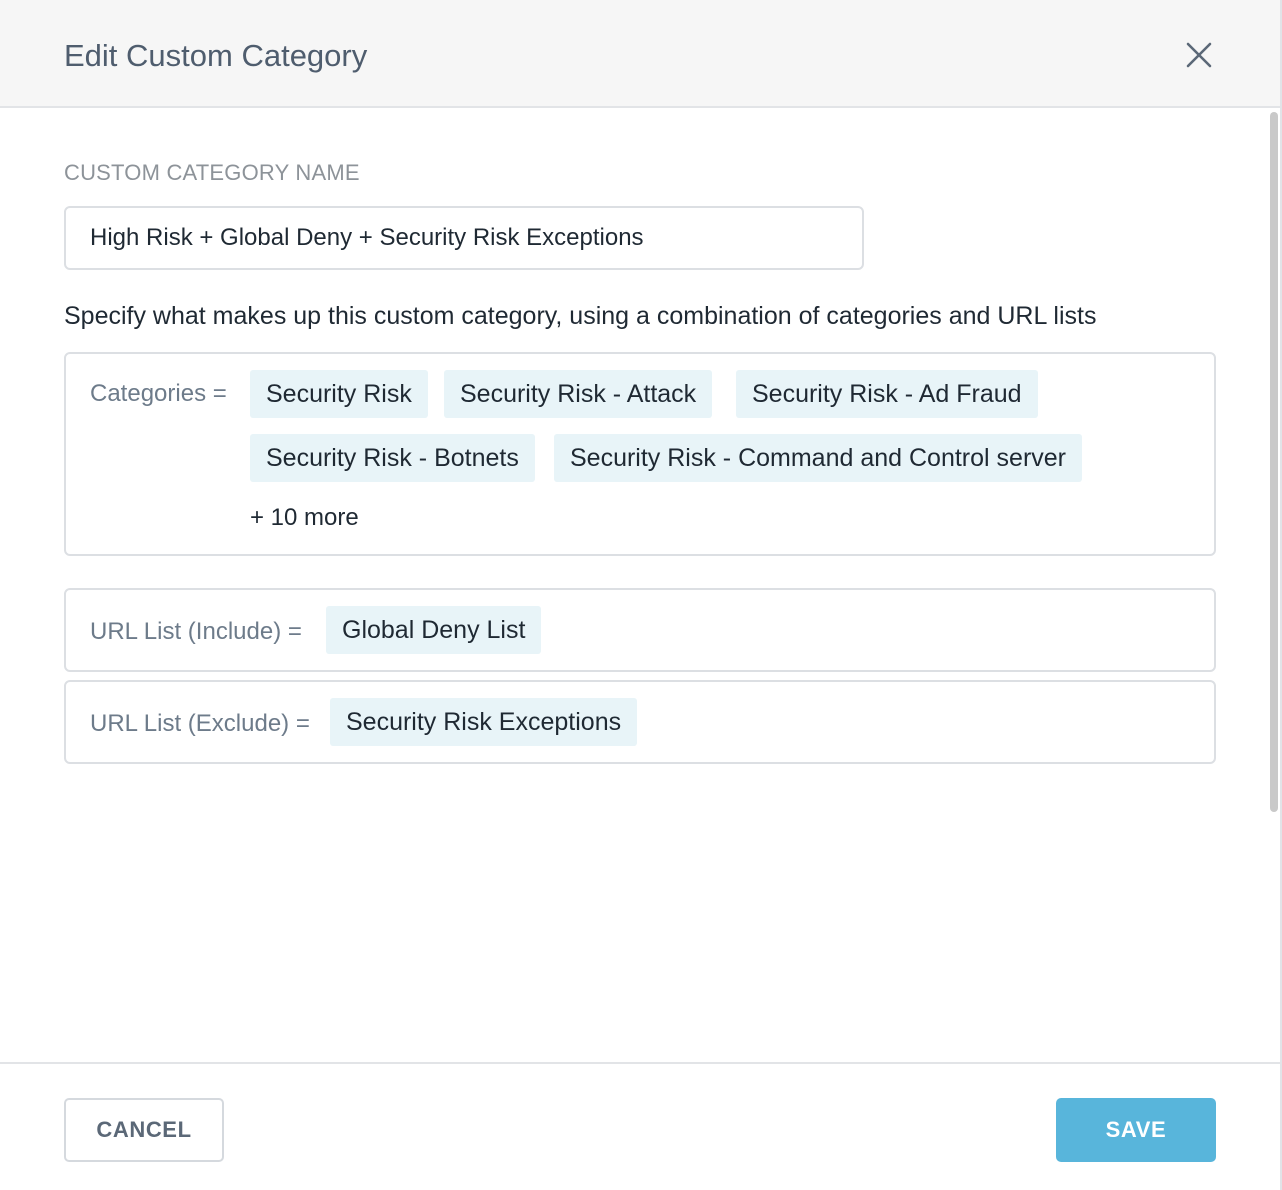 Image resolution: width=1282 pixels, height=1190 pixels. Describe the element at coordinates (339, 394) in the screenshot. I see `category-chip: Security Risk` at that location.